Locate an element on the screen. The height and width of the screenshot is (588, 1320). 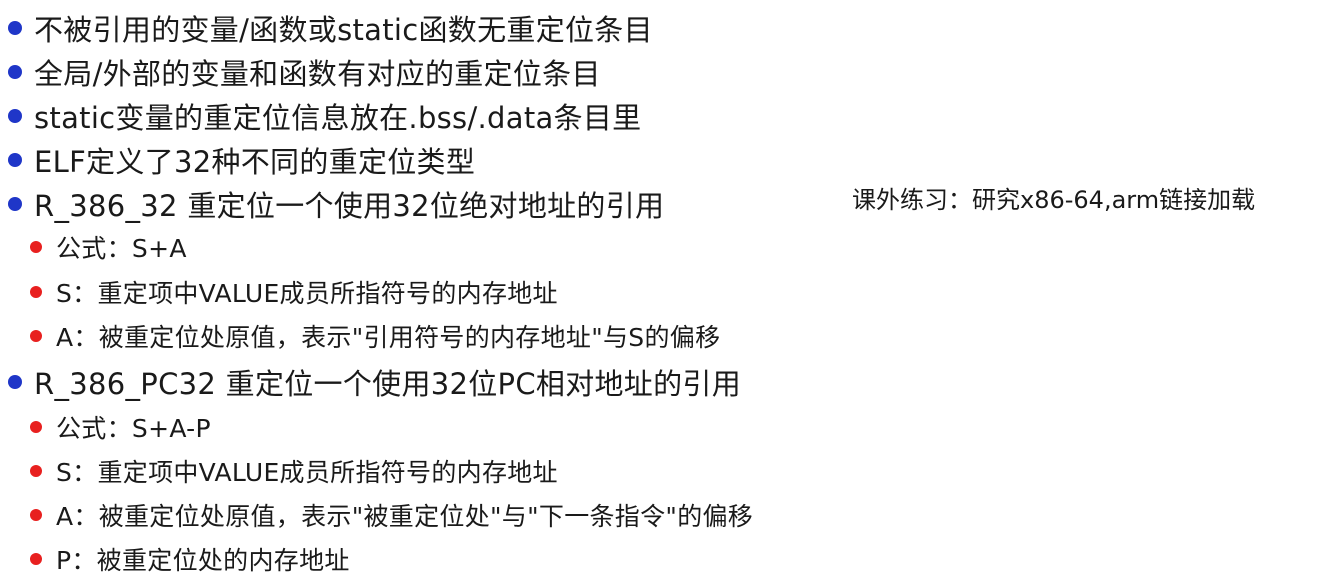
bullet-item-4: ELF定义了32种不同的重定位类型 is located at coordinates (241, 160).